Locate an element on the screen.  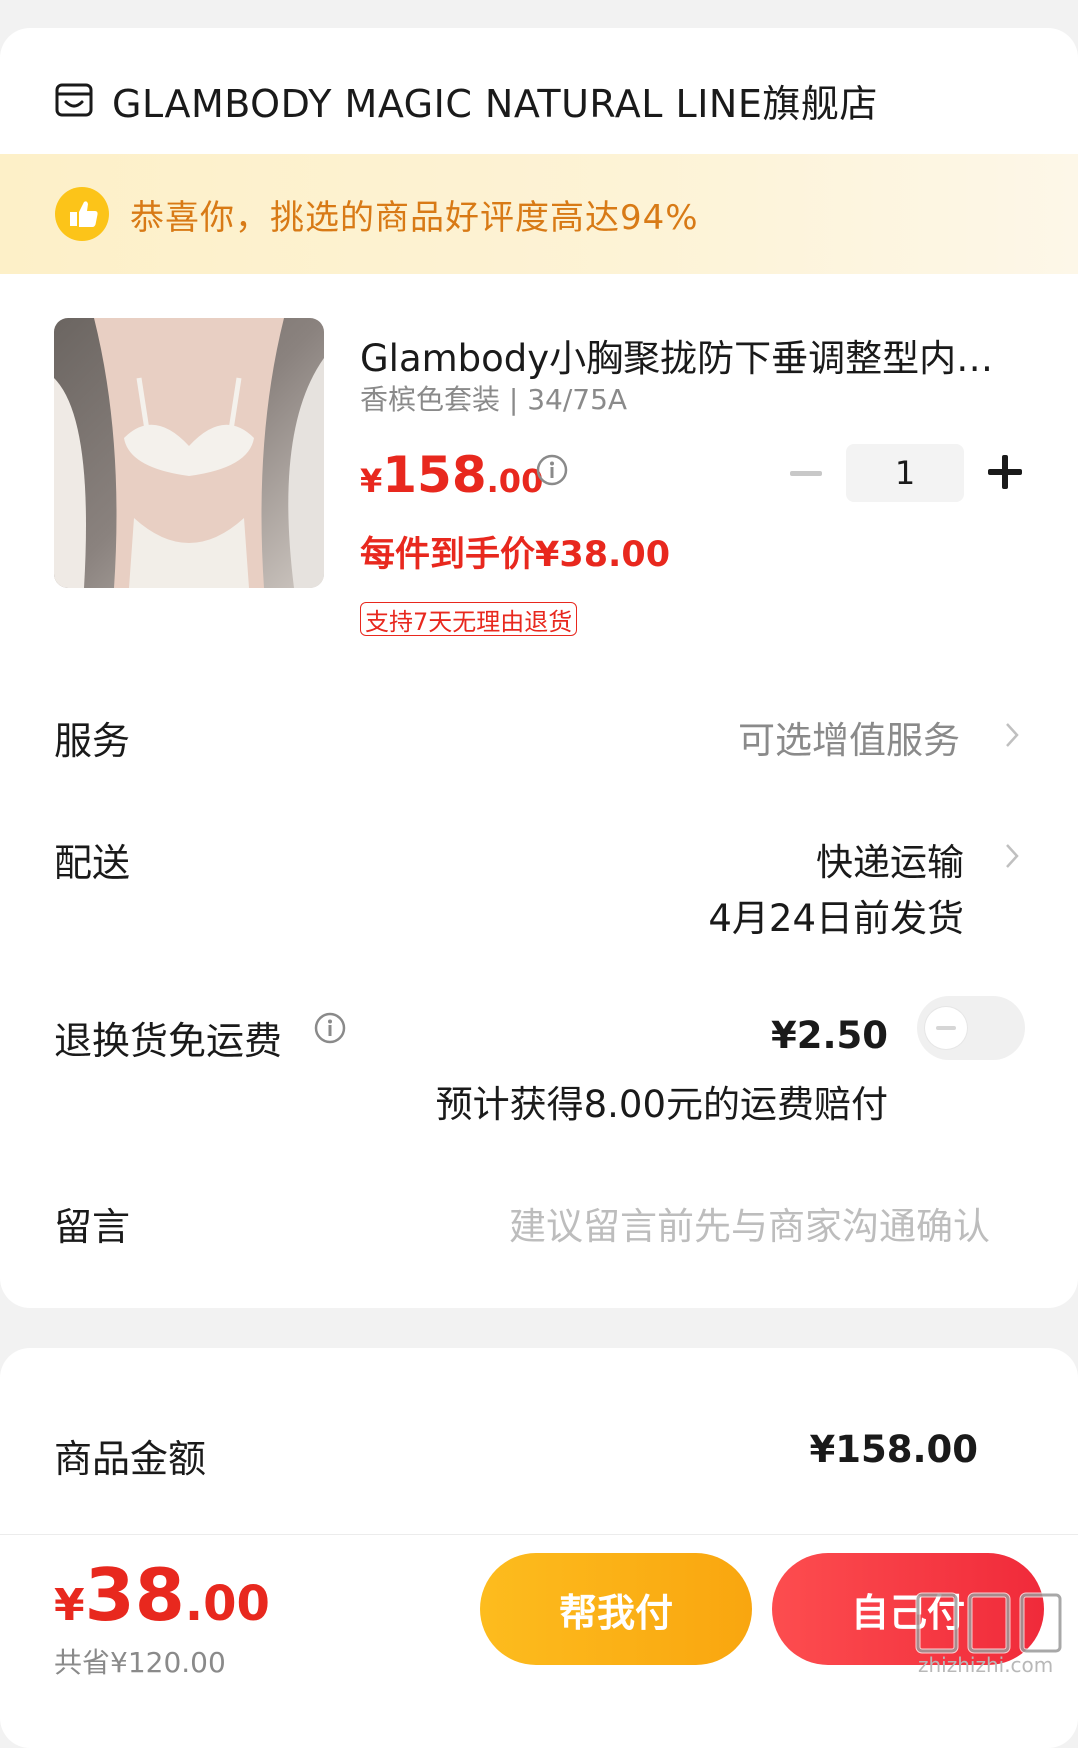
watermark-text: zhizhizhi.com is located at coordinates (986, 1665).